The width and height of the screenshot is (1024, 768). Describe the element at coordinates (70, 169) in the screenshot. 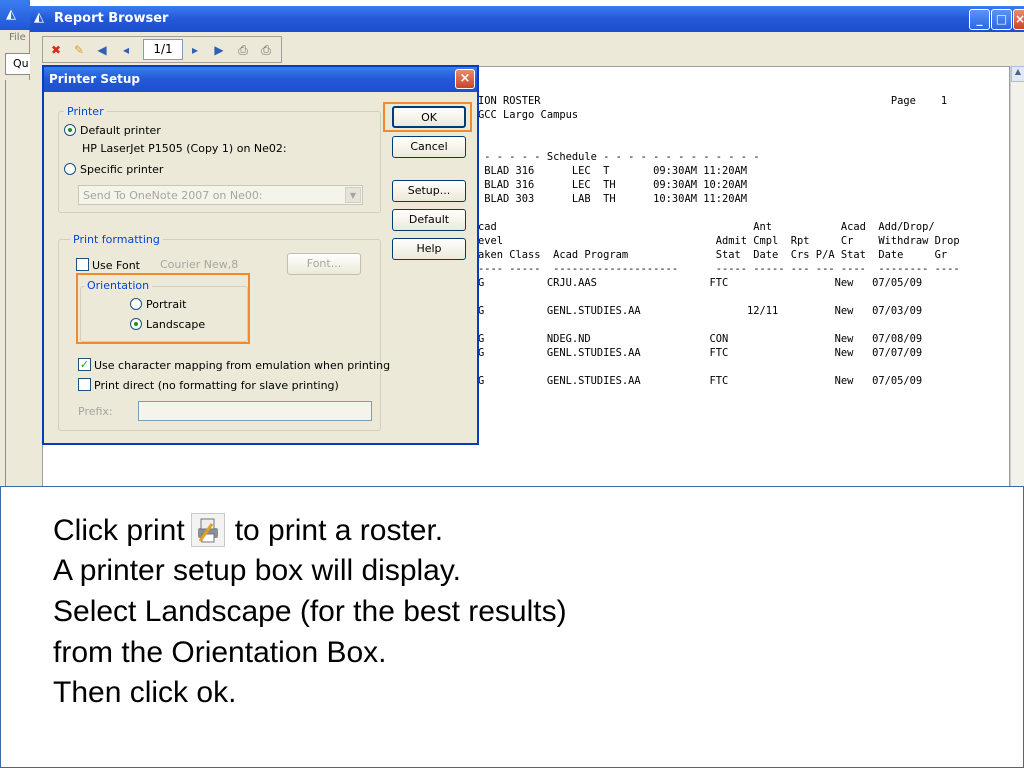

I see `specific-printer-radio` at that location.